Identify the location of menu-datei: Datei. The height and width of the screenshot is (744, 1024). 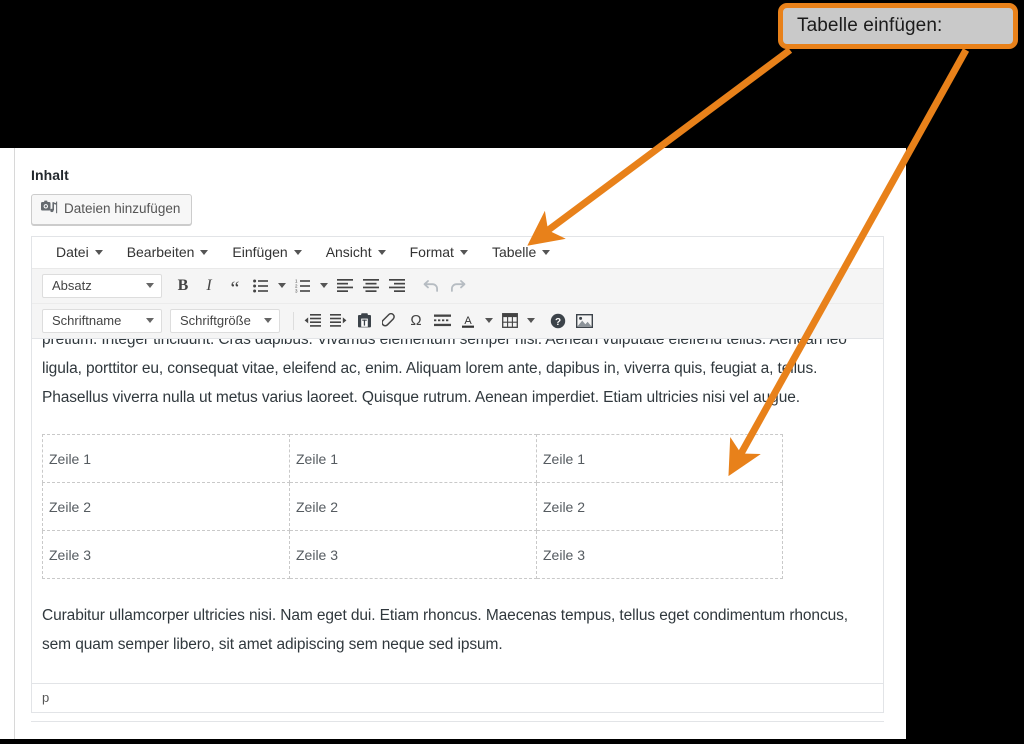
(79, 252).